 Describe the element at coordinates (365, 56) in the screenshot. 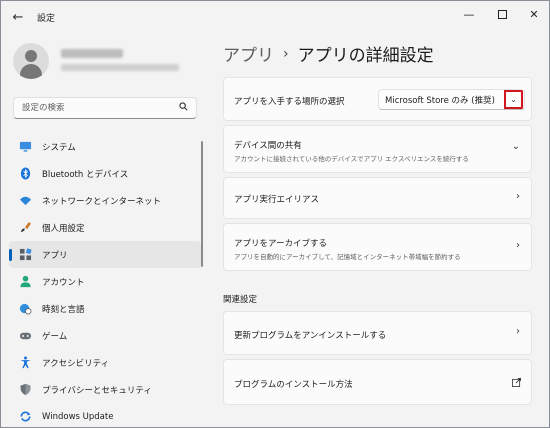

I see `page-title: アプリの詳細設定` at that location.